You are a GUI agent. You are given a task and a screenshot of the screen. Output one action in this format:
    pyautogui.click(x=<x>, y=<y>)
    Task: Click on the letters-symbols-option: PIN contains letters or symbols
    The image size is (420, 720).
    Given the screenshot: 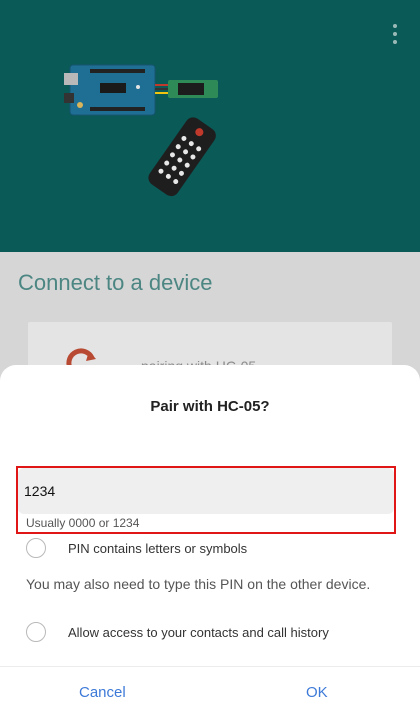 What is the action you would take?
    pyautogui.click(x=136, y=548)
    